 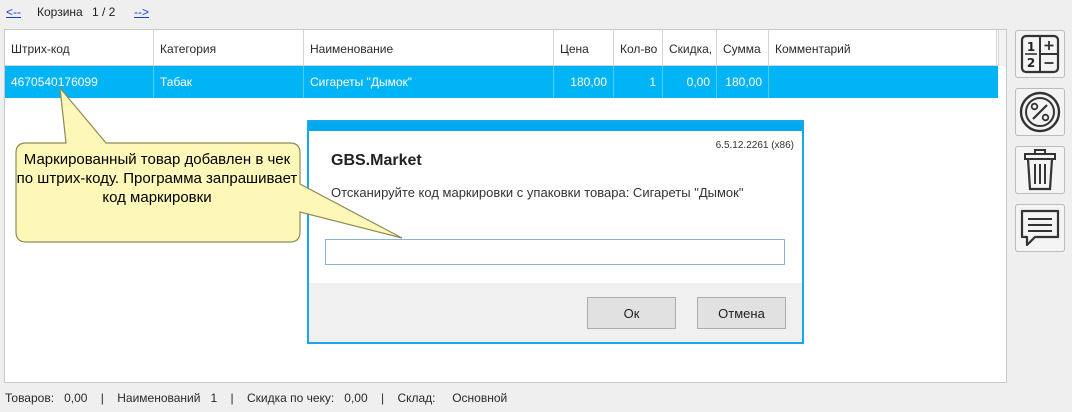 What do you see at coordinates (356, 398) in the screenshot?
I see `receipt-discount-value: 0,00` at bounding box center [356, 398].